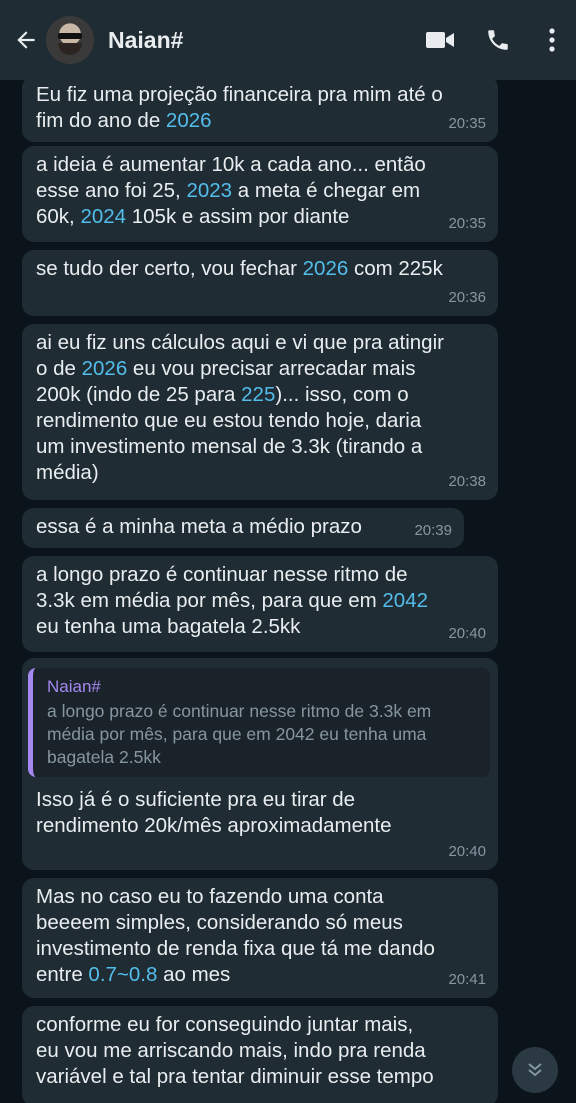 Image resolution: width=576 pixels, height=1103 pixels. What do you see at coordinates (122, 974) in the screenshot?
I see `message-link: 0.7~0.8` at bounding box center [122, 974].